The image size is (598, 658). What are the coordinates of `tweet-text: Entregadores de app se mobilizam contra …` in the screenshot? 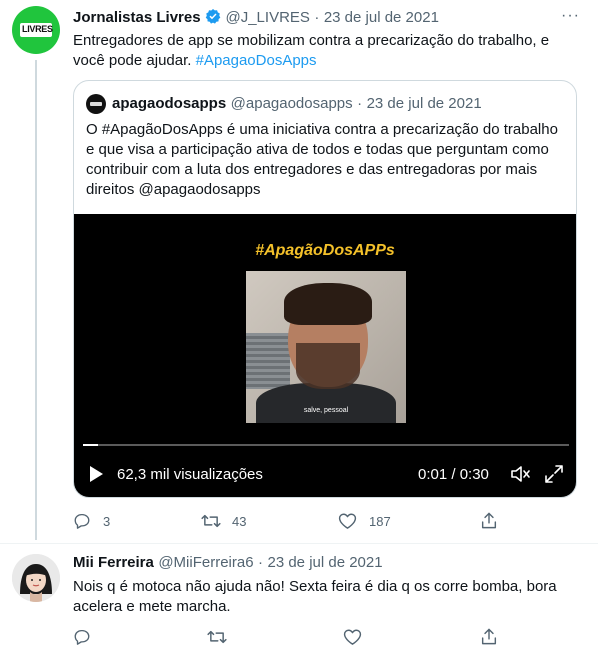 It's located at (328, 51).